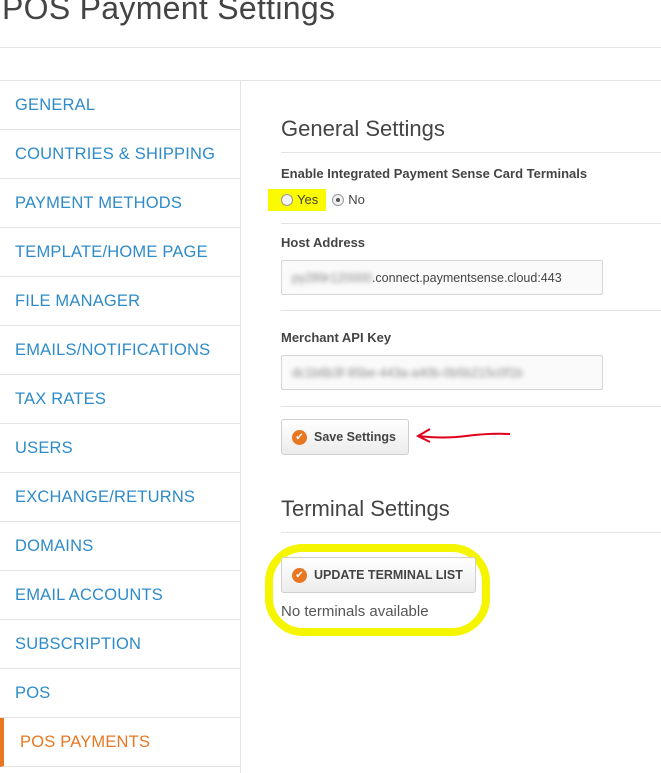 The width and height of the screenshot is (661, 773). Describe the element at coordinates (330, 199) in the screenshot. I see `enable-terminals-radio-group: Yes No` at that location.